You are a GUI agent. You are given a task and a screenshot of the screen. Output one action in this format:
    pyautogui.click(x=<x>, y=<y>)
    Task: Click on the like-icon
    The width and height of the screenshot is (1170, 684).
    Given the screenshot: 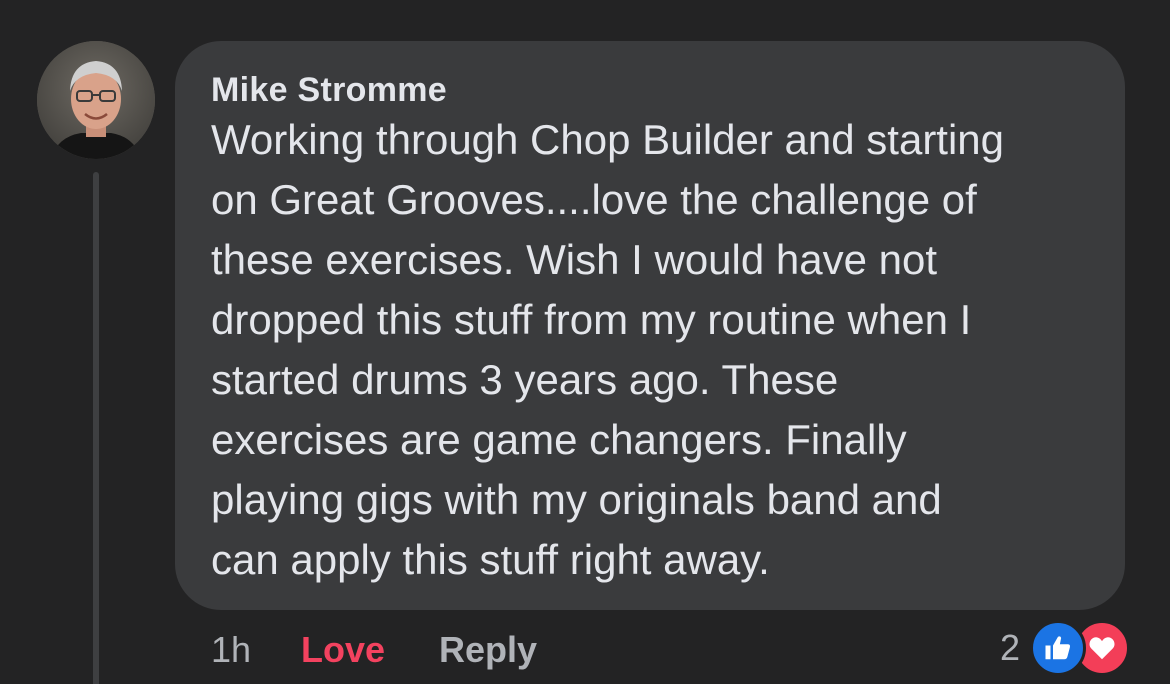 What is the action you would take?
    pyautogui.click(x=1058, y=648)
    